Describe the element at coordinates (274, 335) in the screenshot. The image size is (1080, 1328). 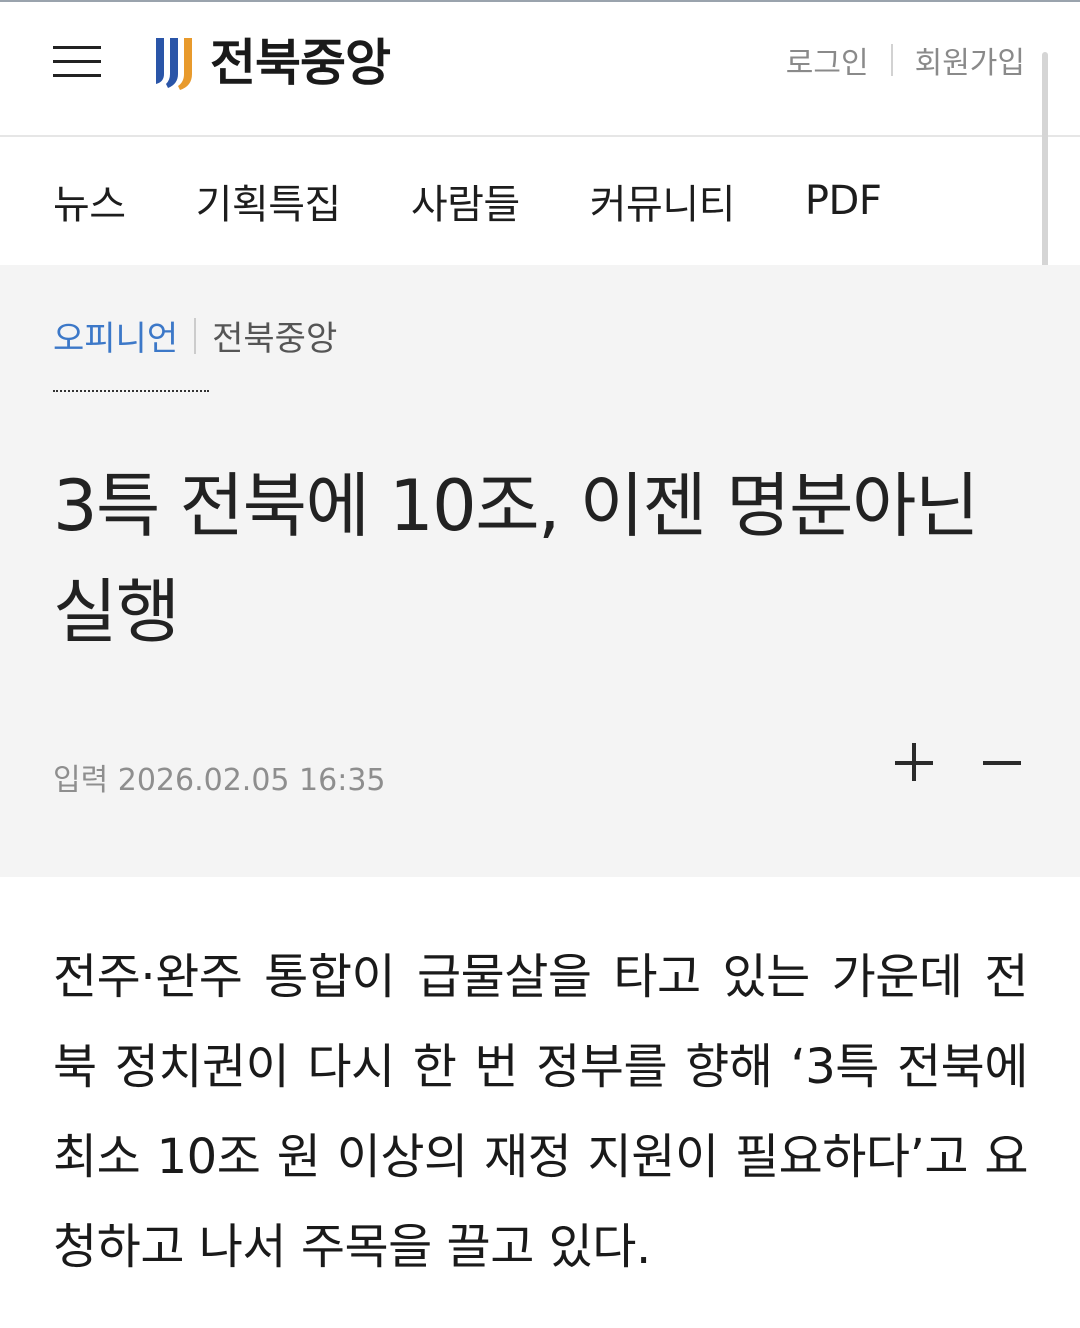
I see `breadcrumb-source: 전북중앙` at that location.